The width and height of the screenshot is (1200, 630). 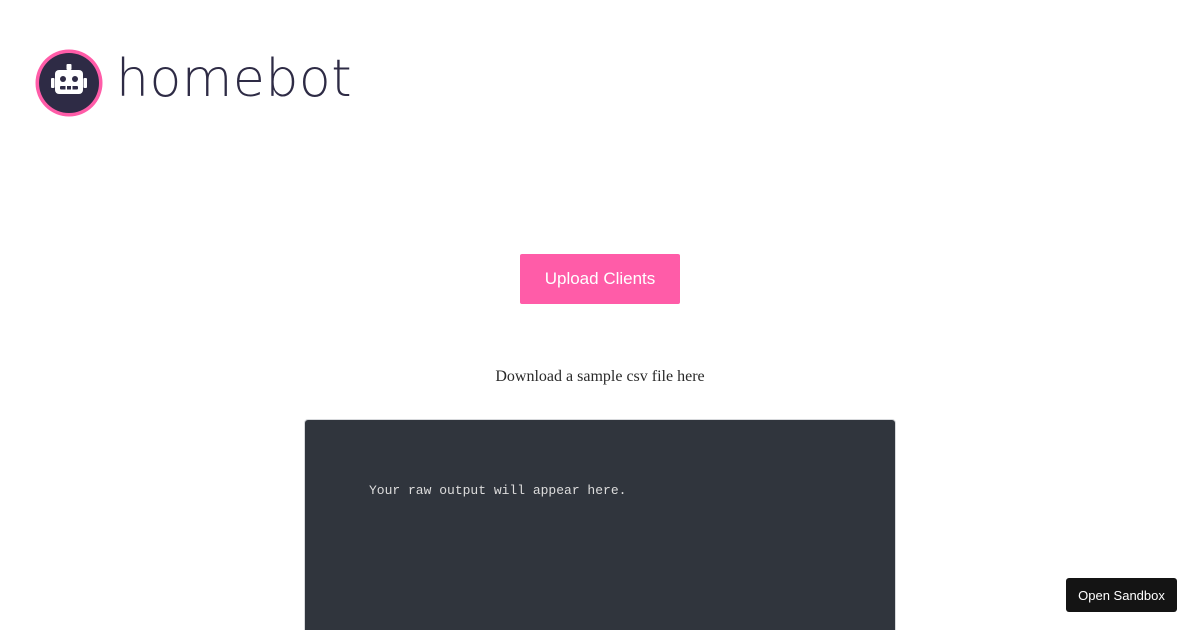 What do you see at coordinates (498, 490) in the screenshot?
I see `raw-output-placeholder: Your raw output will appear here.` at bounding box center [498, 490].